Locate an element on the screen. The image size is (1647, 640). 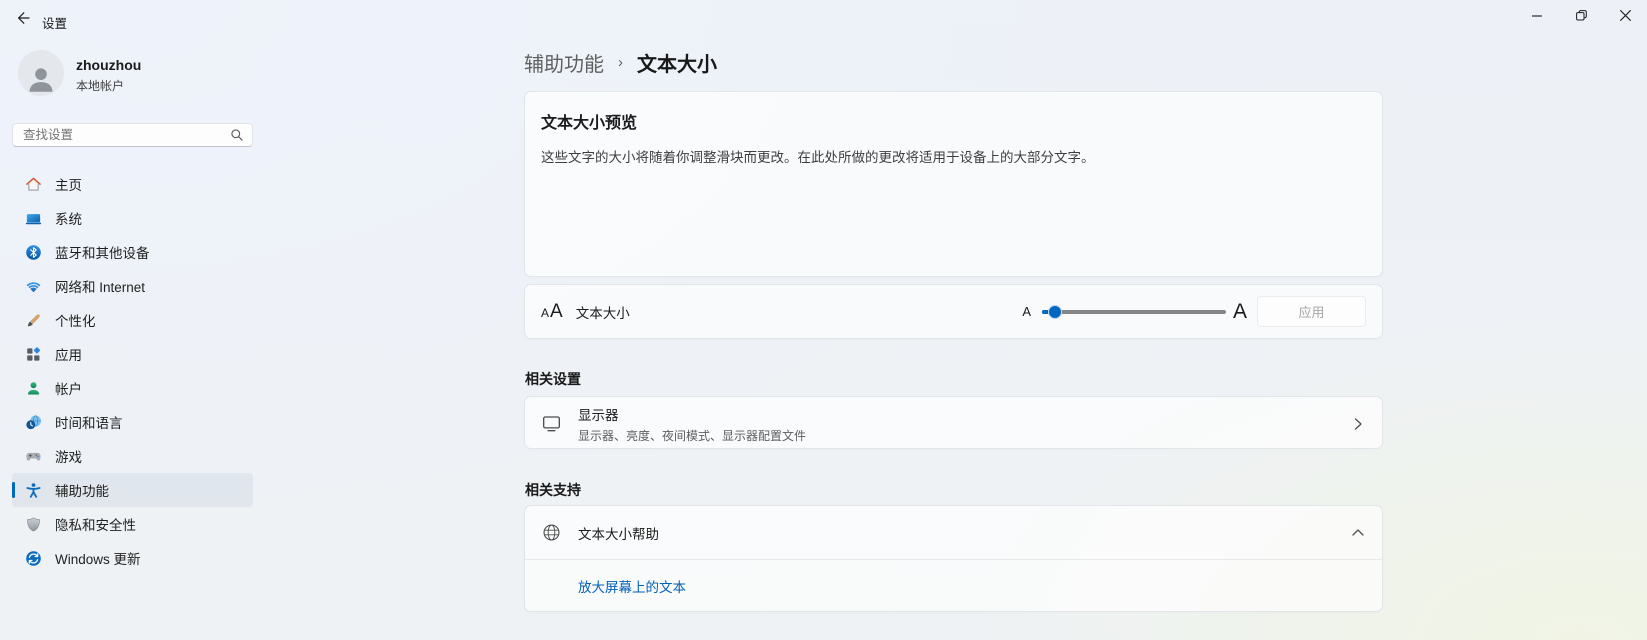
account-name: zhouzhou is located at coordinates (109, 65).